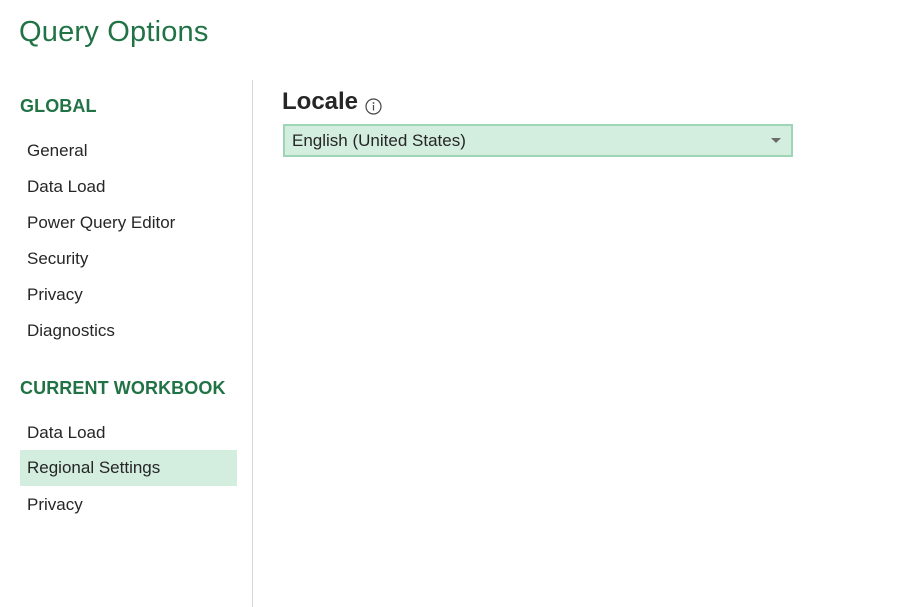 This screenshot has width=912, height=607. What do you see at coordinates (128, 259) in the screenshot?
I see `sidebar-item-security: Security` at bounding box center [128, 259].